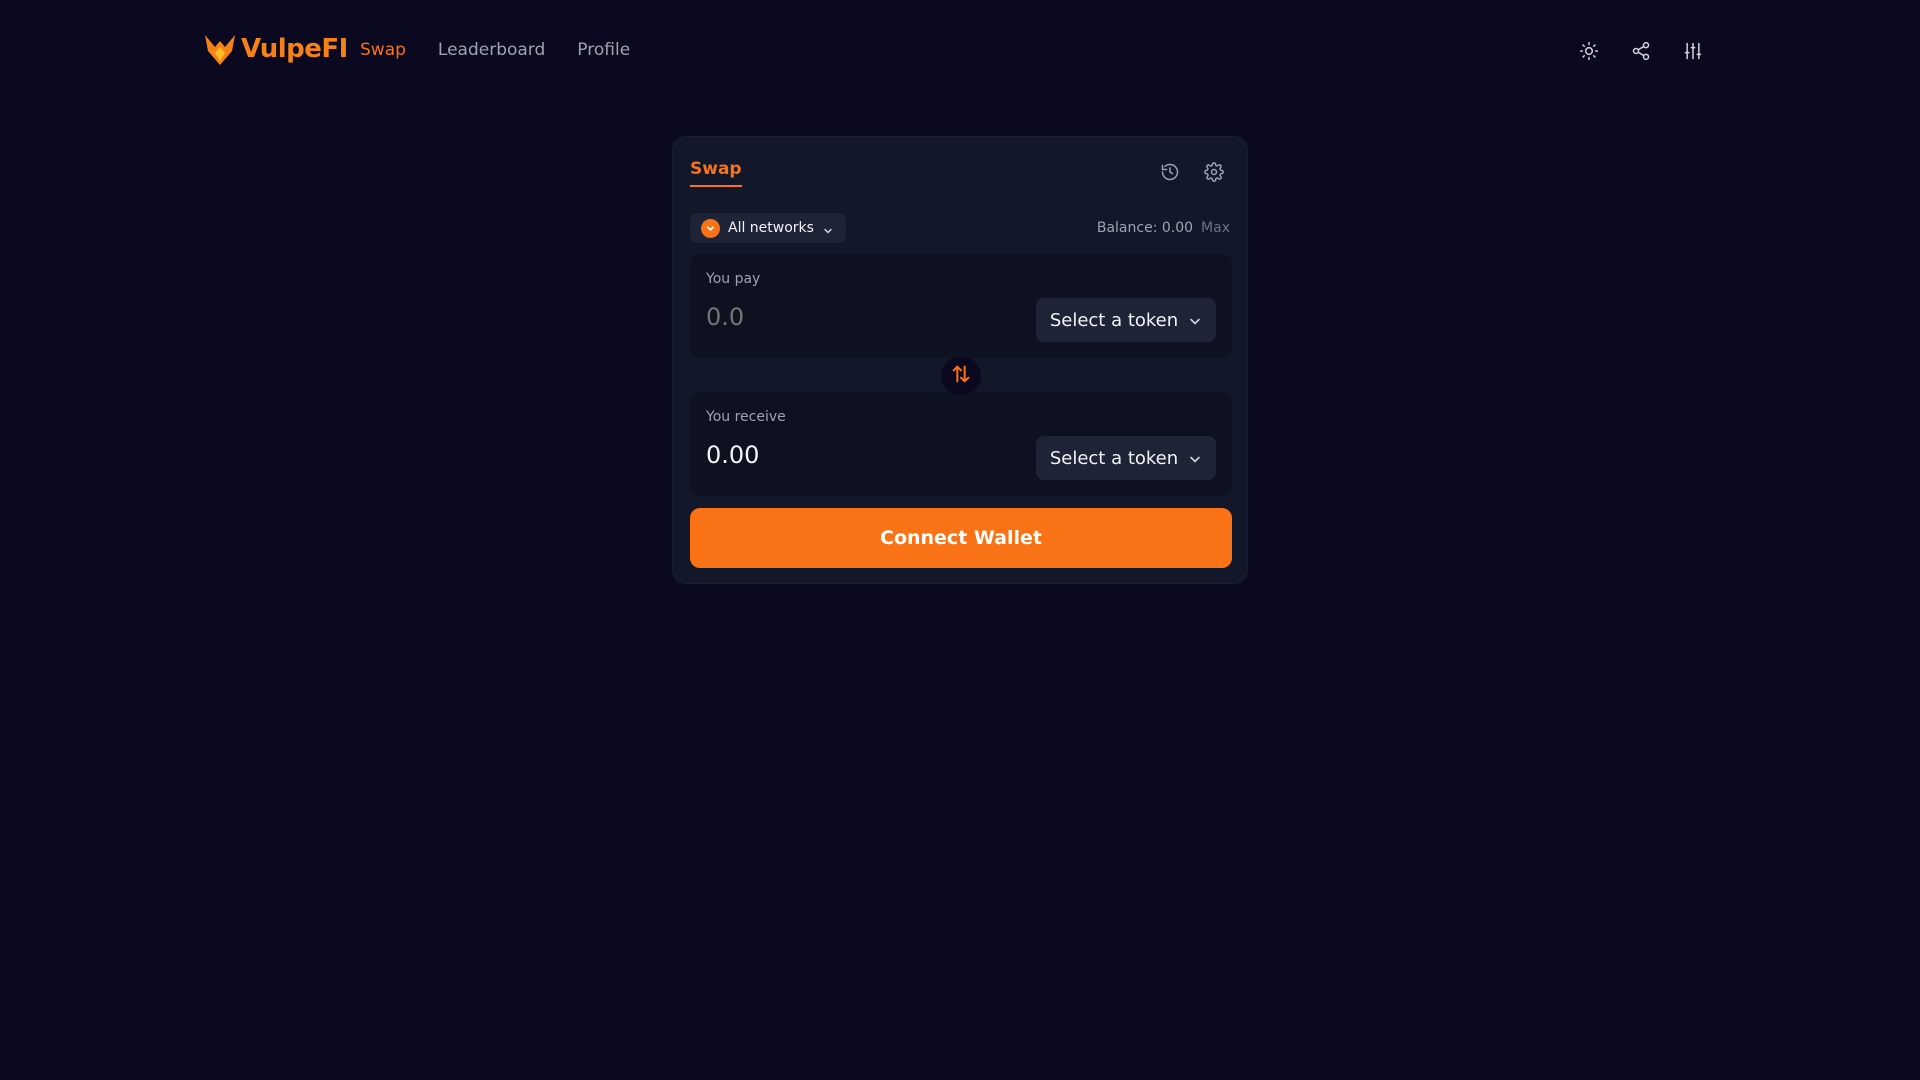 This screenshot has width=1920, height=1080. I want to click on swap-direction-button, so click(961, 376).